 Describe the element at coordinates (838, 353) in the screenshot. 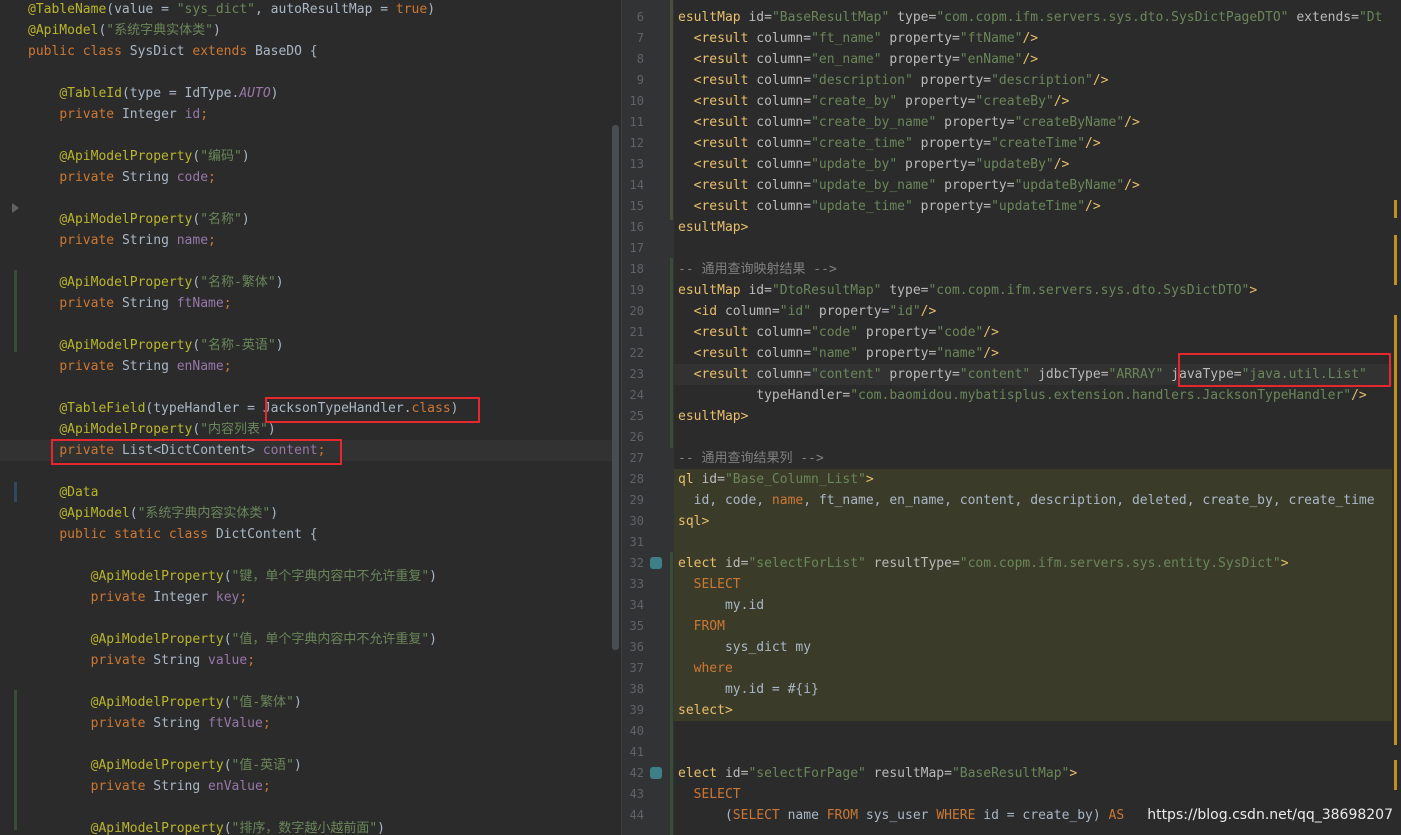

I see `code-line: <result column="name" property="name"/>` at that location.